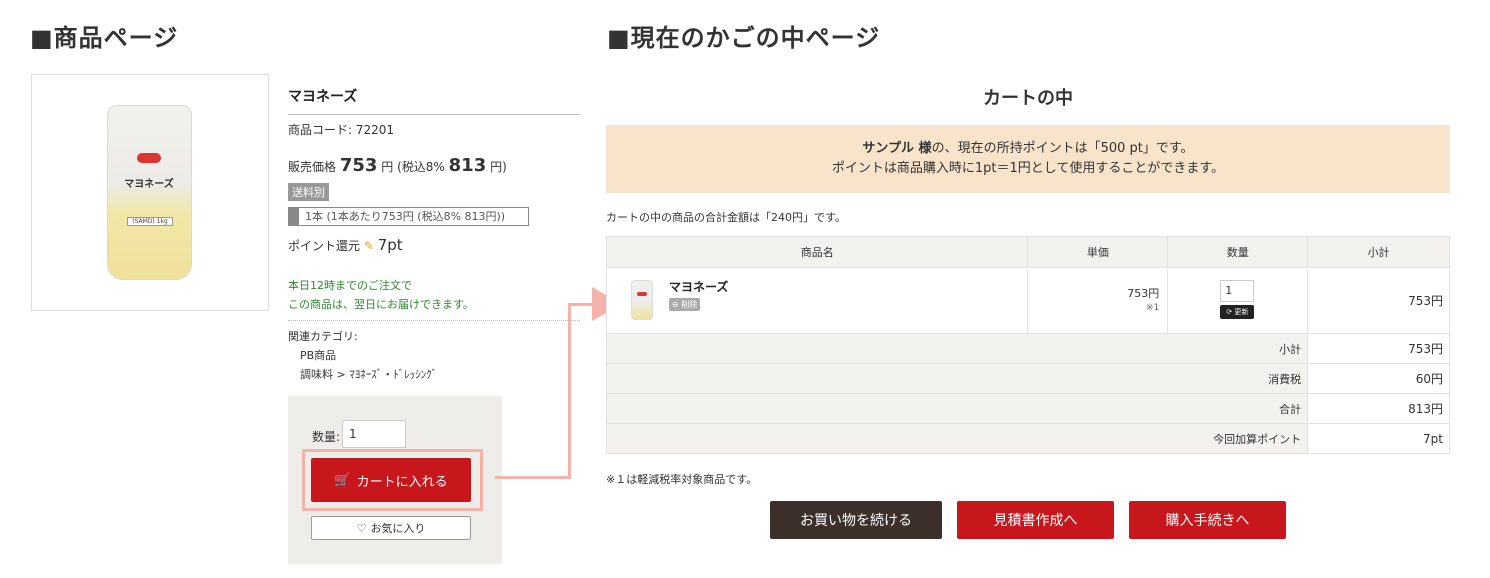  Describe the element at coordinates (350, 285) in the screenshot. I see `delivery-line-1: 本日12時までのご注文で` at that location.